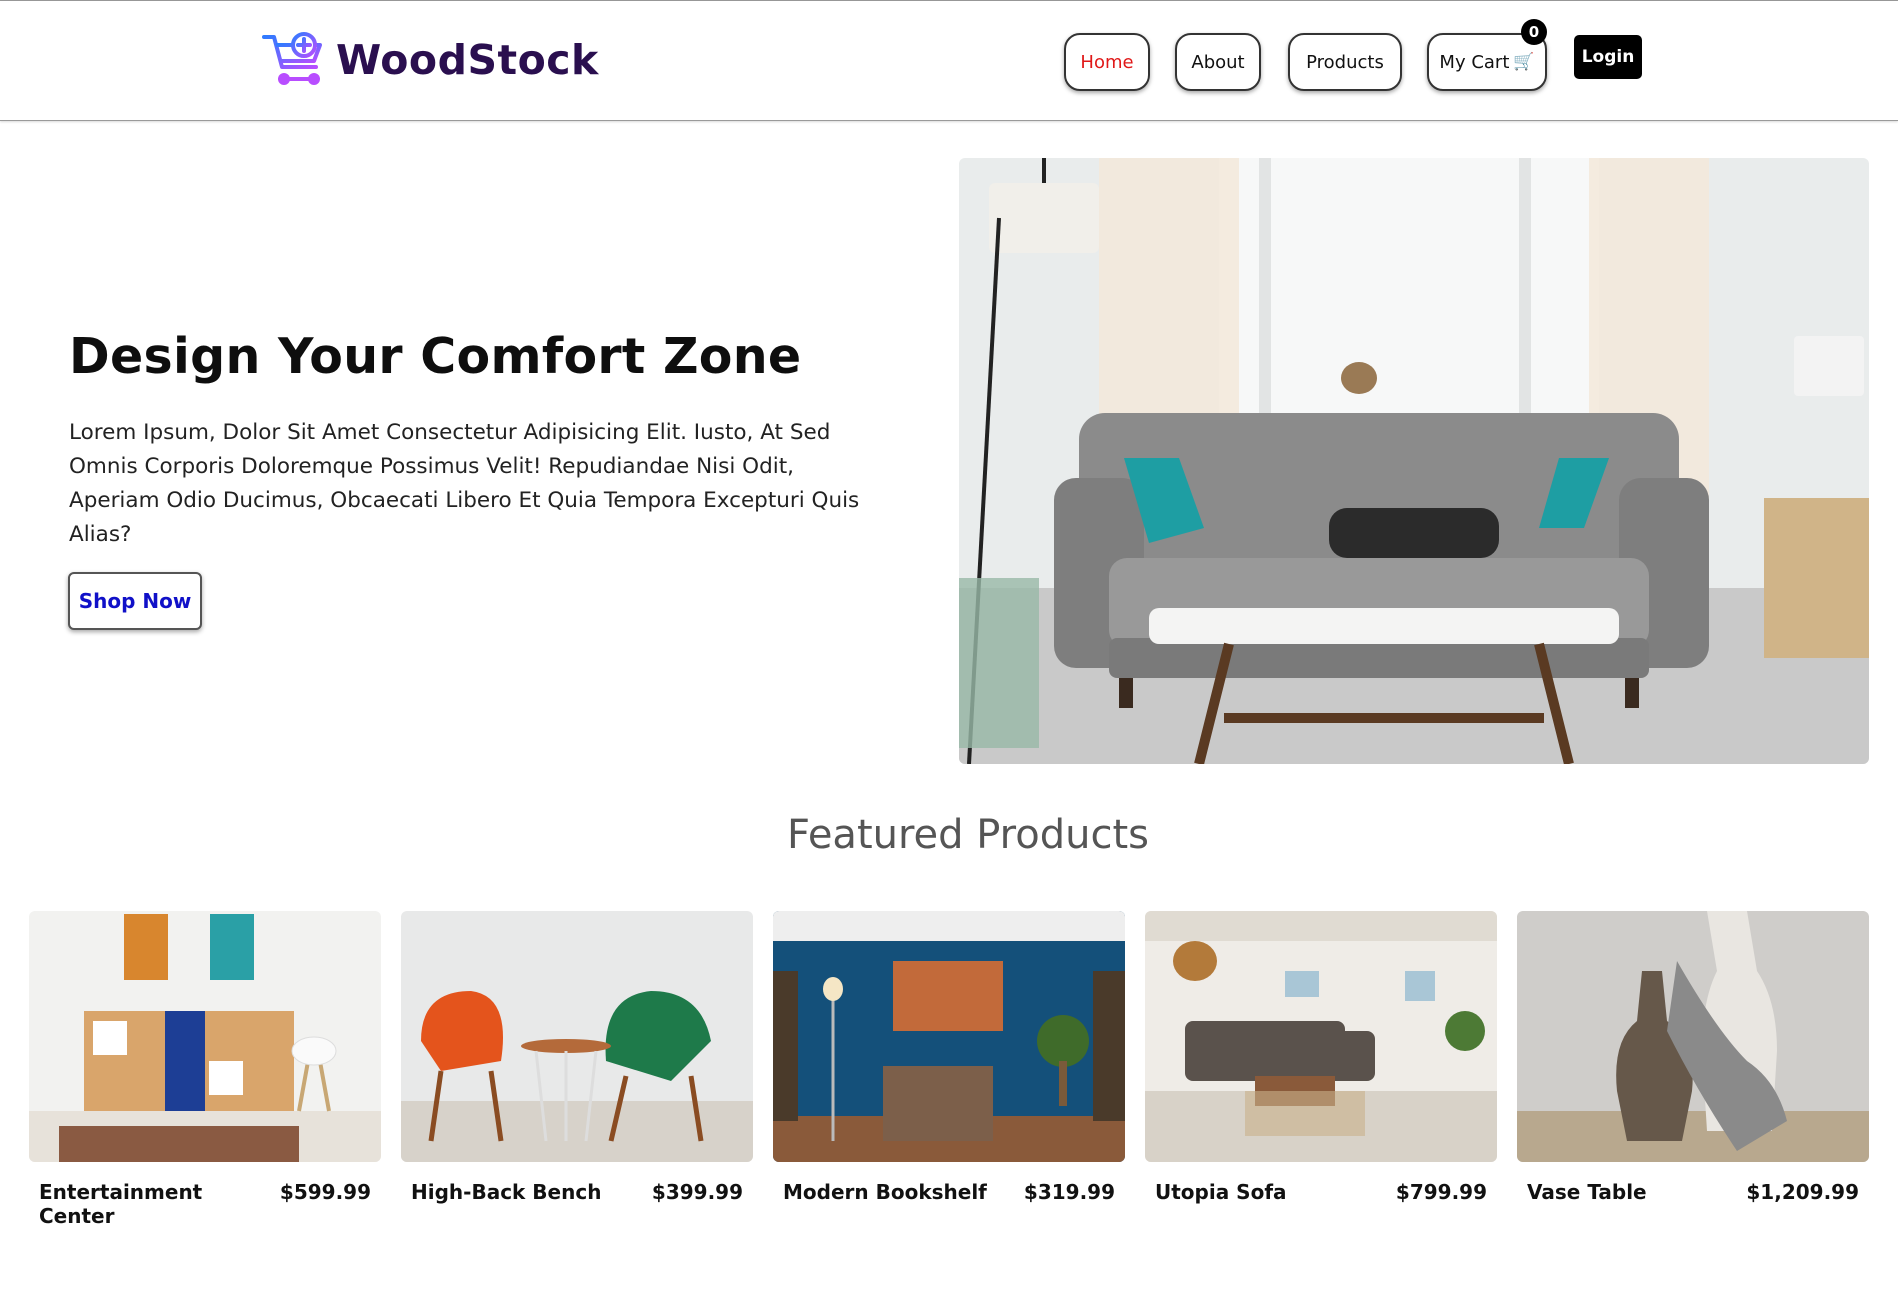  What do you see at coordinates (1587, 1192) in the screenshot?
I see `product-name: Vase Table` at bounding box center [1587, 1192].